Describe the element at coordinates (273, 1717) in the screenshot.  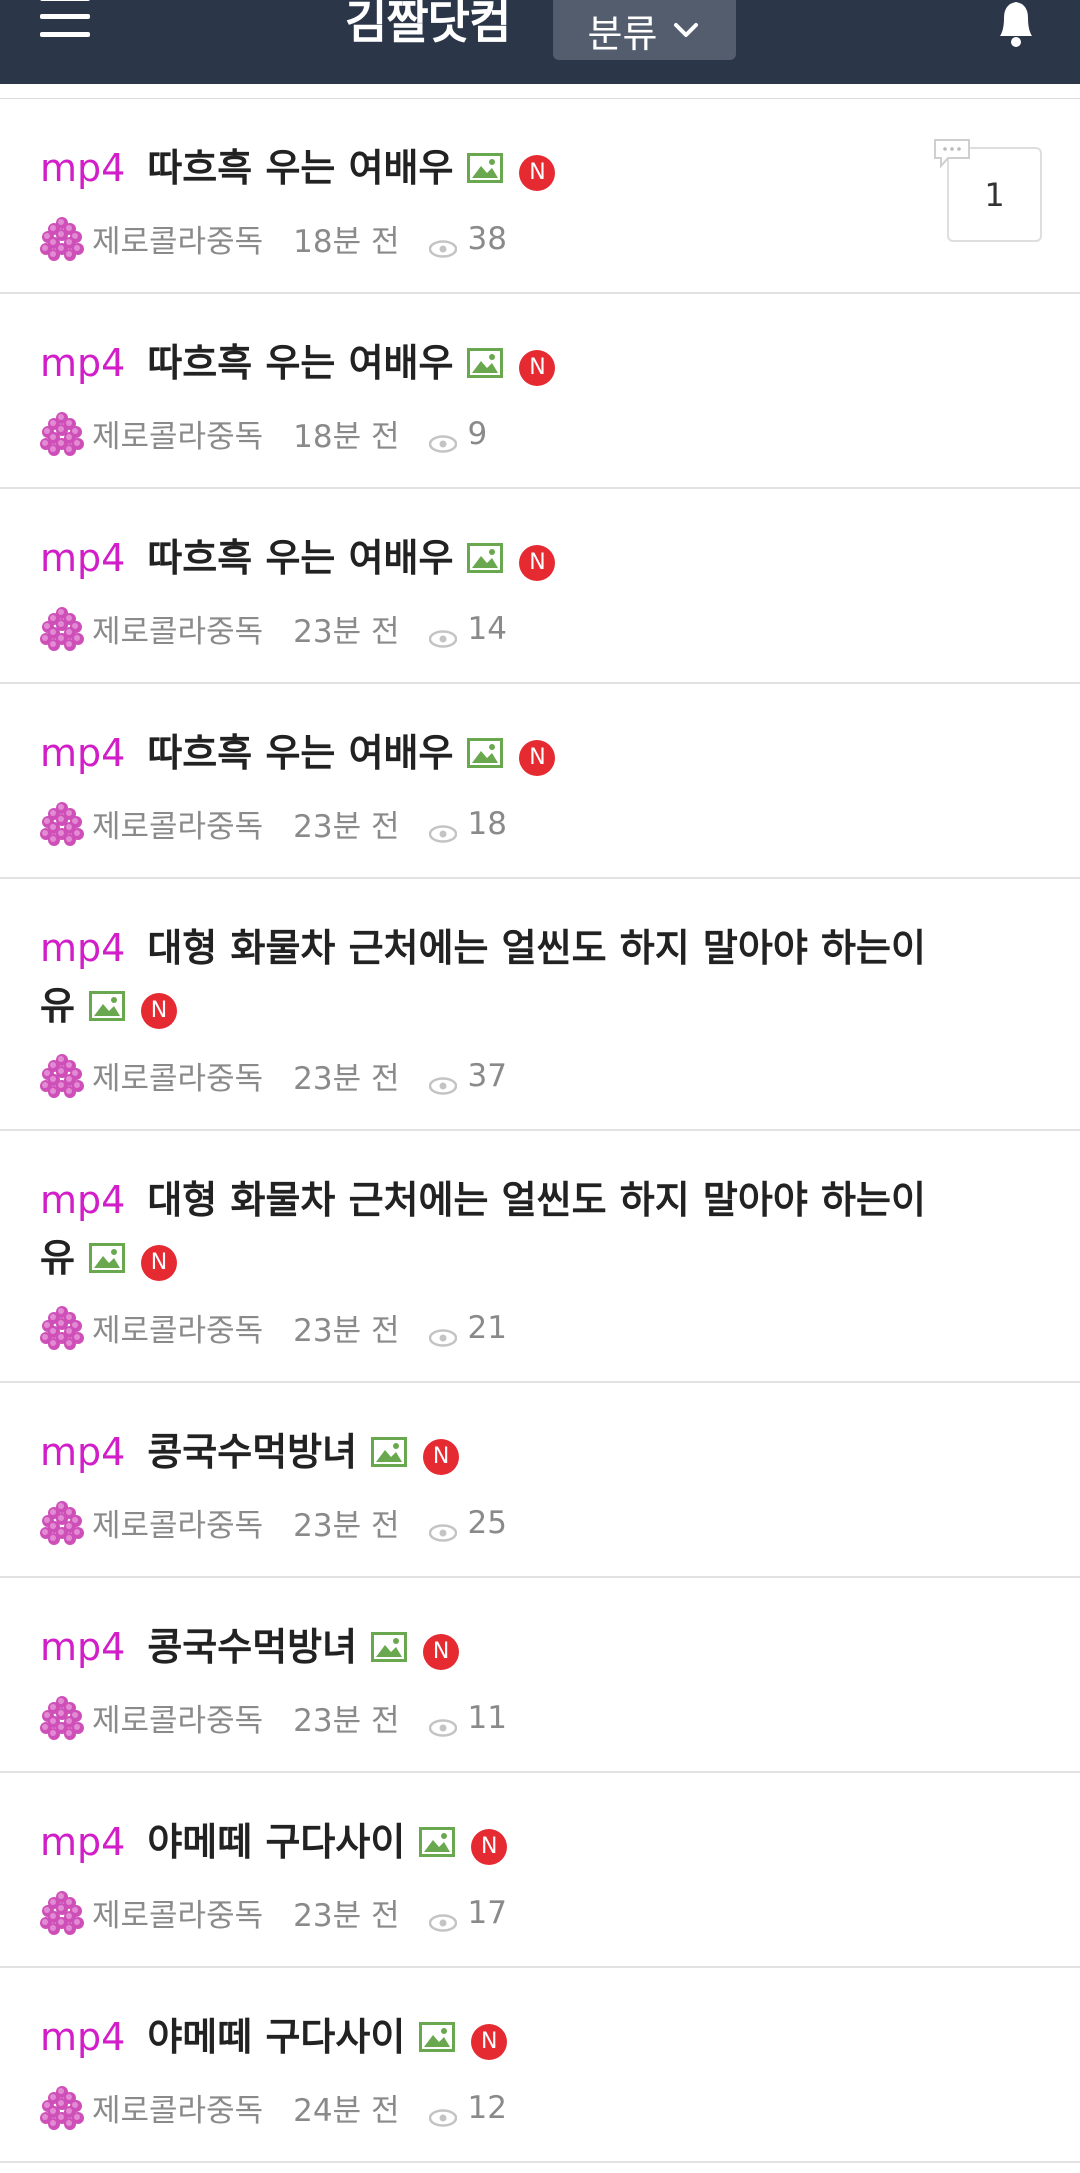
I see `post-meta: 제로콜라중독 23분 전 11` at that location.